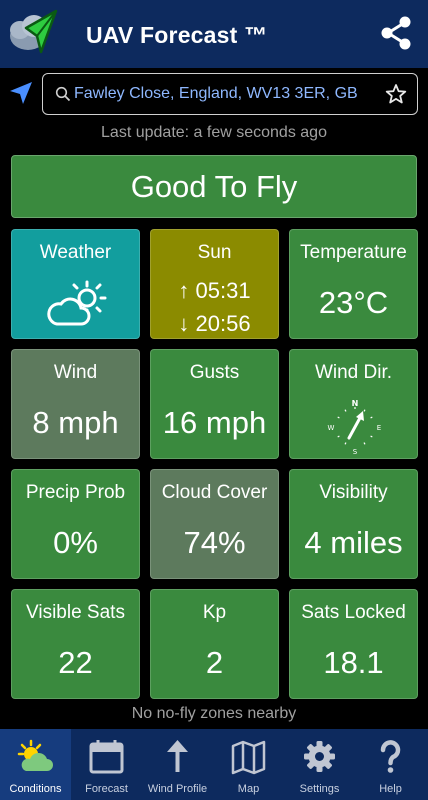 The image size is (428, 800). What do you see at coordinates (21, 93) in the screenshot?
I see `my-location-icon` at bounding box center [21, 93].